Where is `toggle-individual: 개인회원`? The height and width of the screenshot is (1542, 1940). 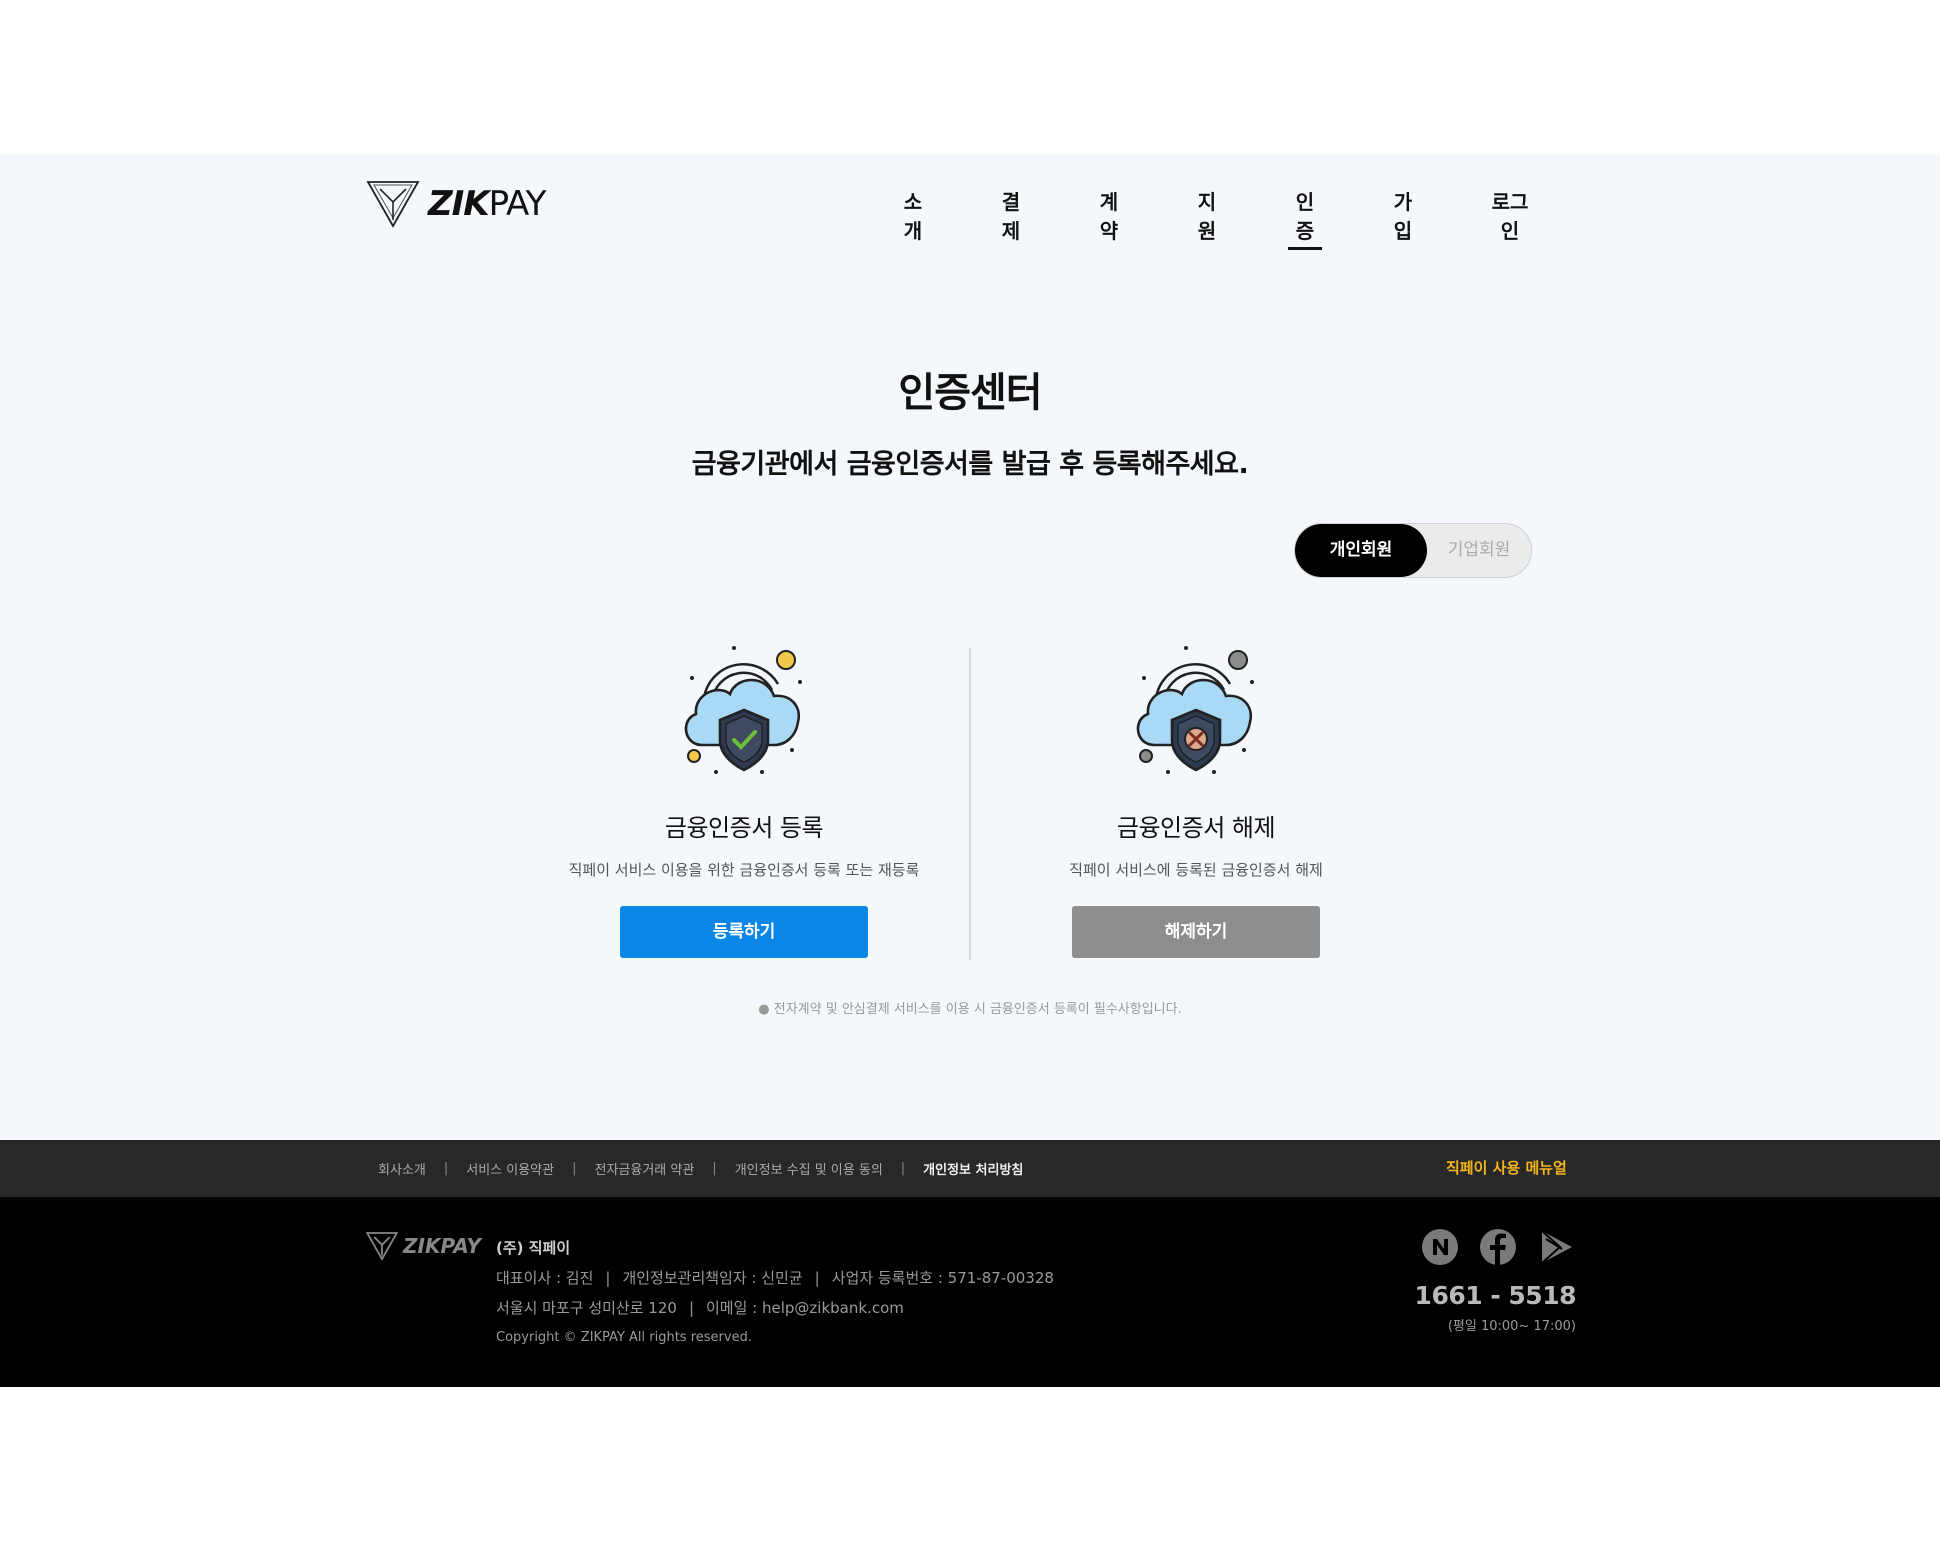 toggle-individual: 개인회원 is located at coordinates (1361, 550).